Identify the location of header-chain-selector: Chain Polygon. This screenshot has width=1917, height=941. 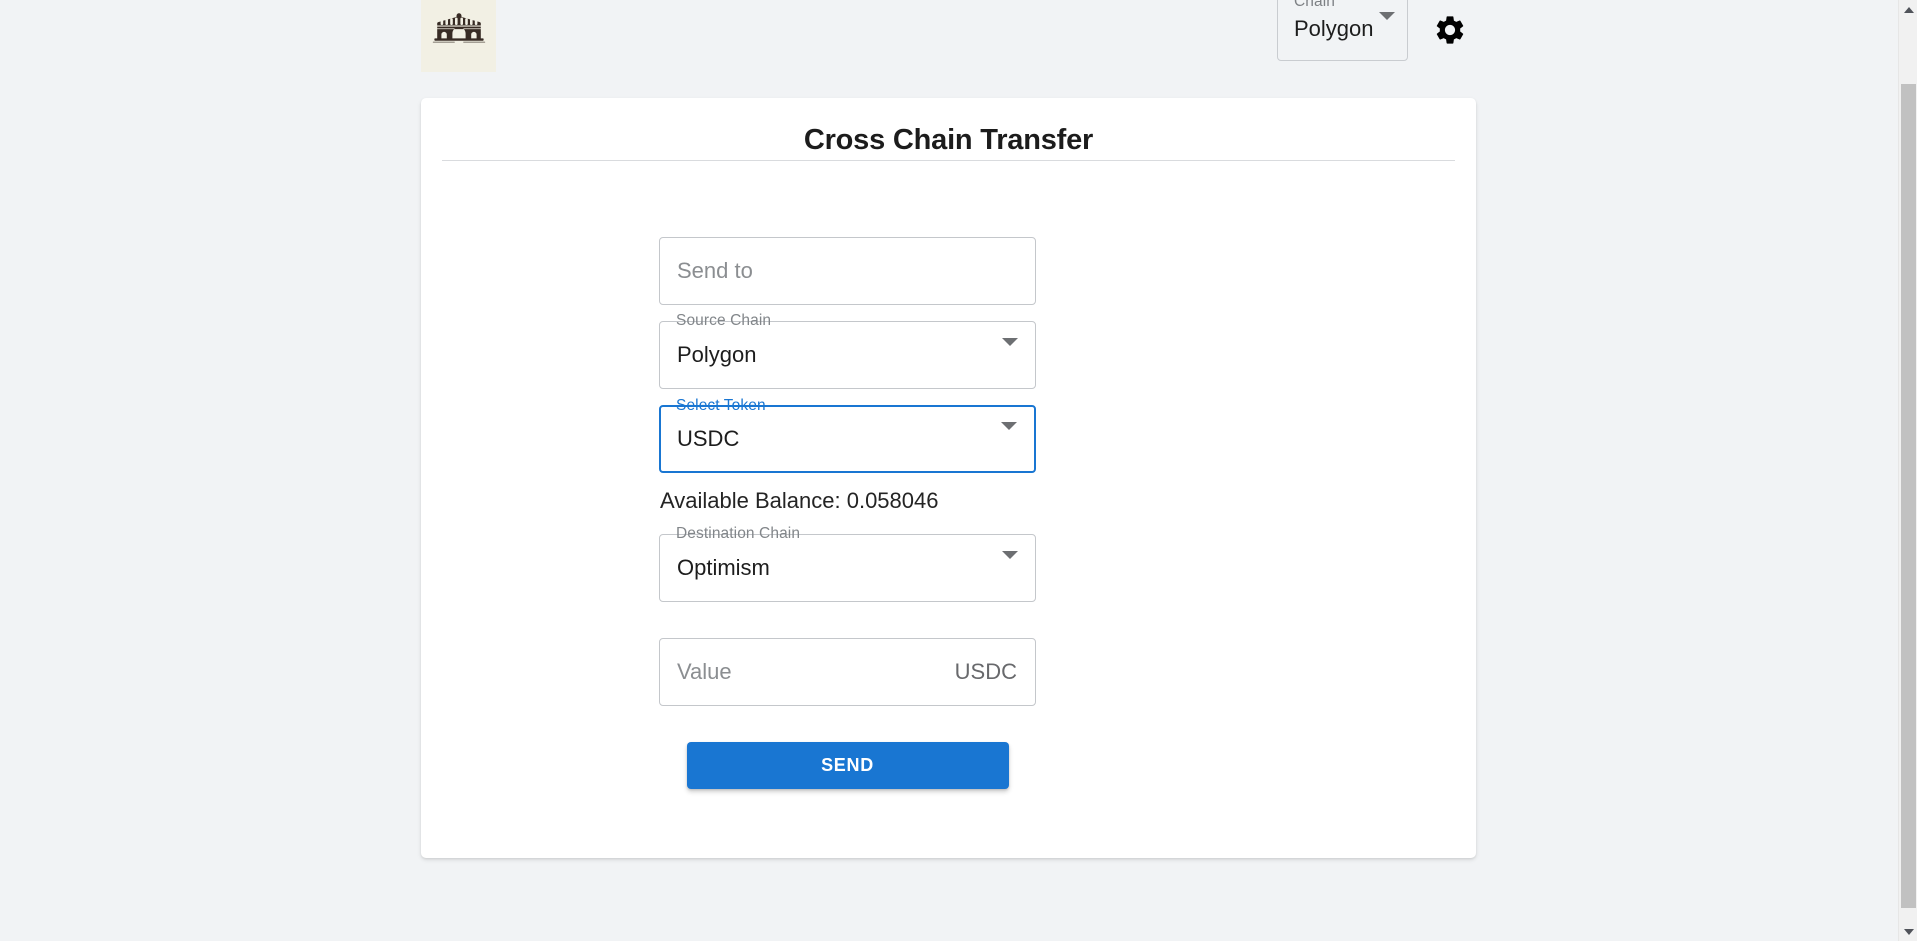
(1342, 30).